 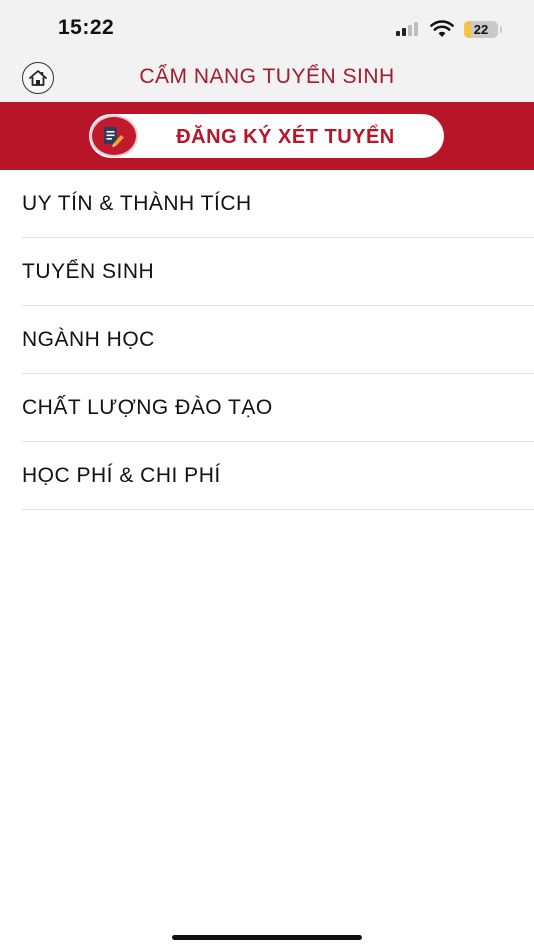 I want to click on battery-charging-icon: 22, so click(x=483, y=29).